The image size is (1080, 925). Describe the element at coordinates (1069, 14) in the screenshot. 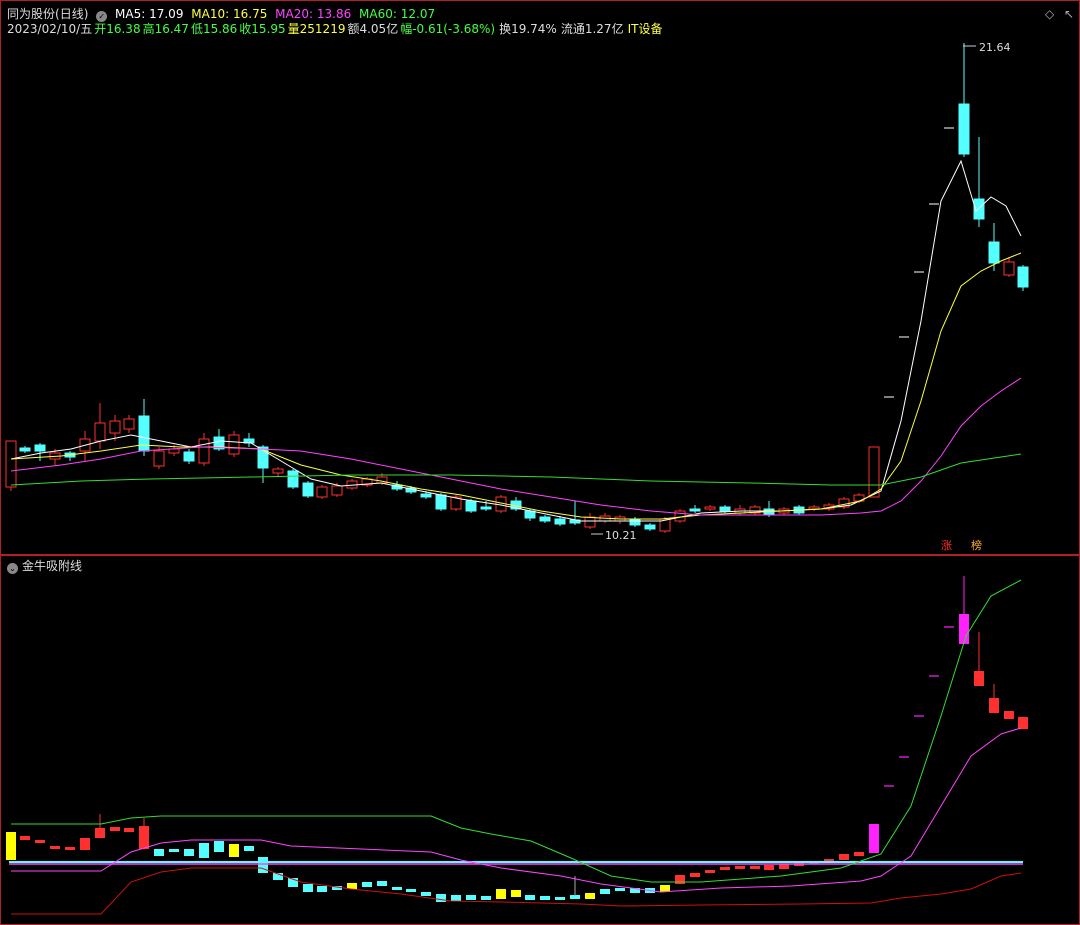

I see `expand-icon: ↖` at that location.